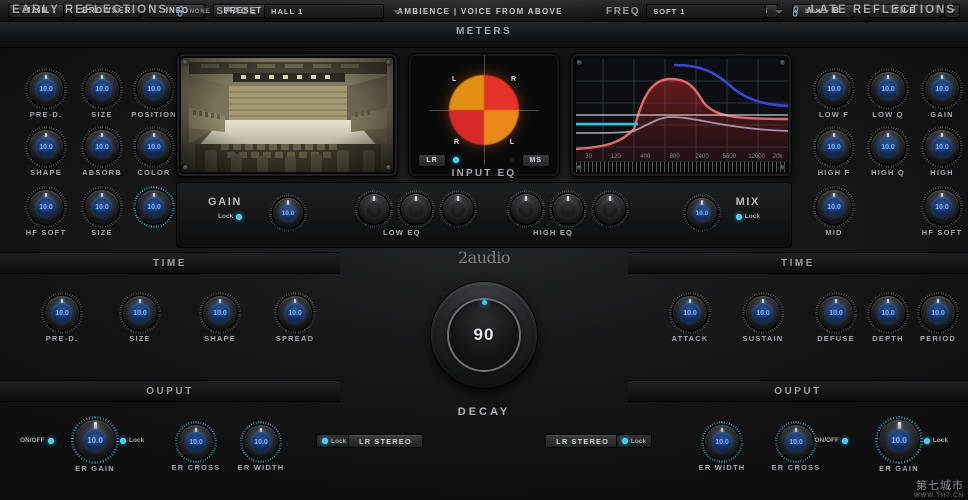  What do you see at coordinates (674, 157) in the screenshot?
I see `eq-tick: 800` at bounding box center [674, 157].